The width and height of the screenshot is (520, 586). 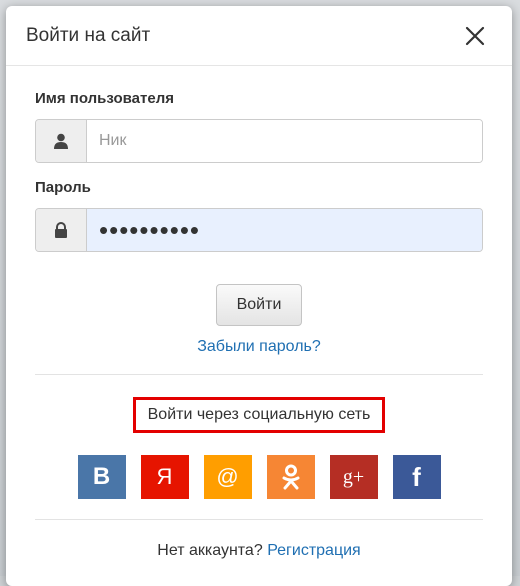 I want to click on forgot-password-wrap: Забыли пароль?, so click(x=259, y=347).